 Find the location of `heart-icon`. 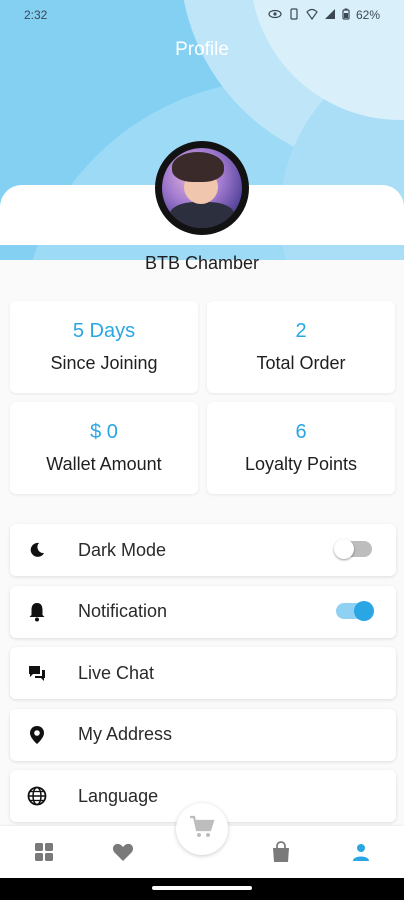

heart-icon is located at coordinates (123, 852).